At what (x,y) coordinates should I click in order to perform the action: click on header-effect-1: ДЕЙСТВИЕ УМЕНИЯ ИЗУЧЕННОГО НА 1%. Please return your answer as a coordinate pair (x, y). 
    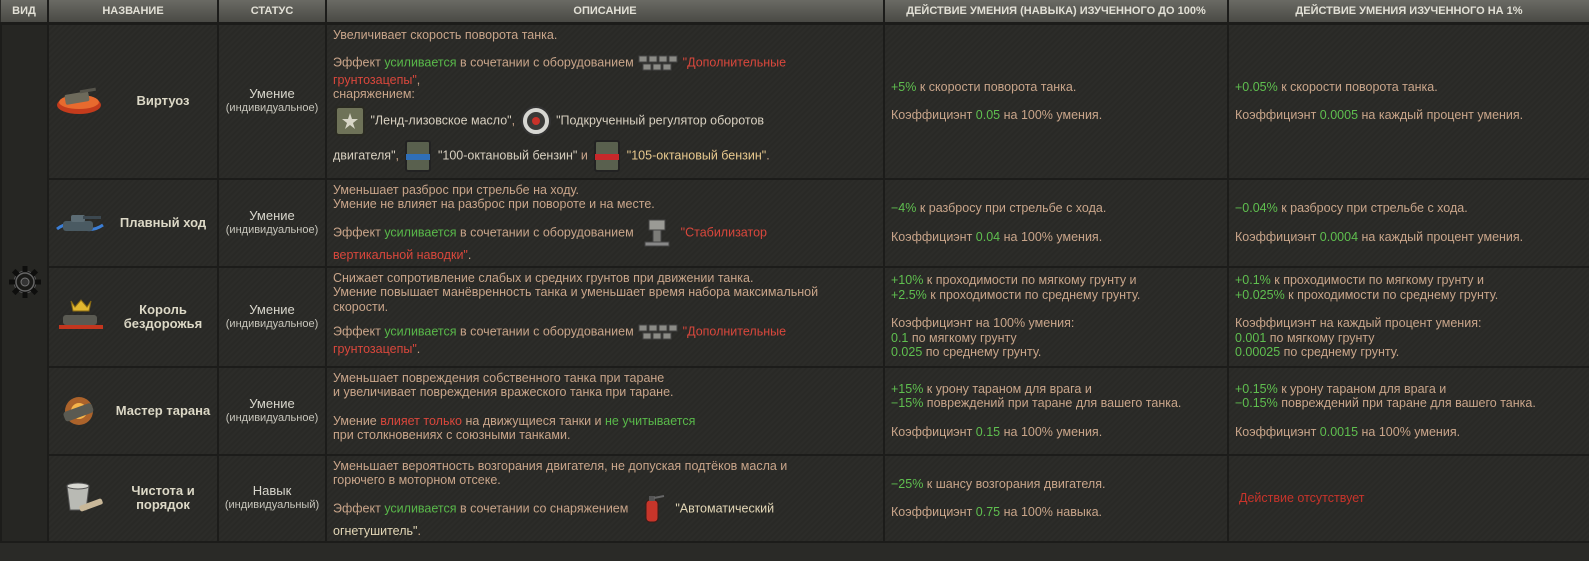
    Looking at the image, I should click on (1408, 12).